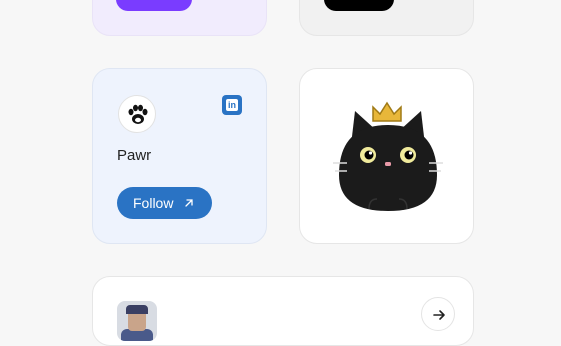 The image size is (561, 346). I want to click on arrow-right-icon, so click(439, 315).